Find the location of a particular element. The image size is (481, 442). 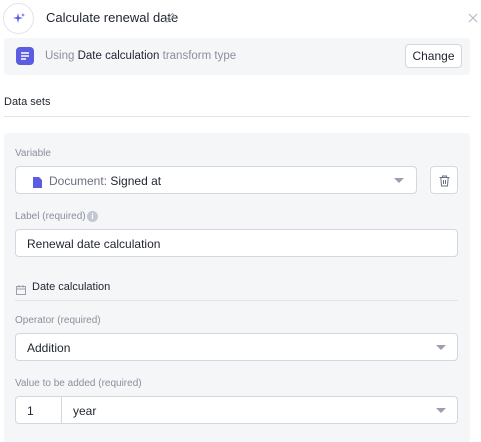

operator-select is located at coordinates (236, 347).